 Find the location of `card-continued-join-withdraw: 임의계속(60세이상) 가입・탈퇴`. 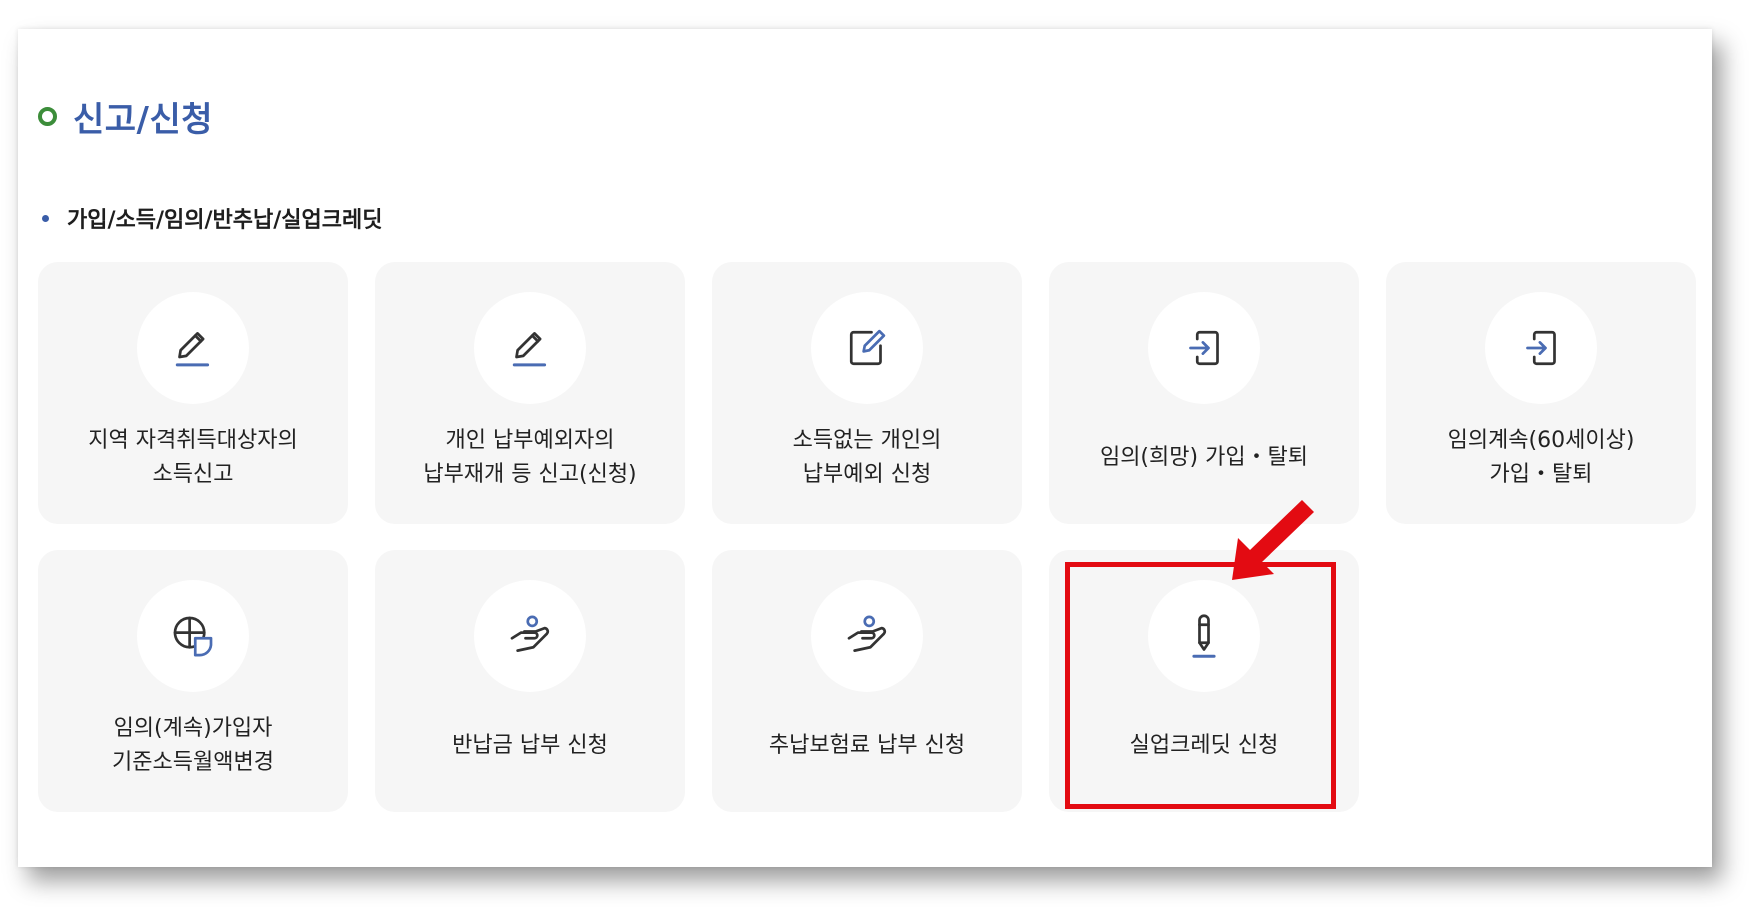

card-continued-join-withdraw: 임의계속(60세이상) 가입・탈퇴 is located at coordinates (1541, 393).